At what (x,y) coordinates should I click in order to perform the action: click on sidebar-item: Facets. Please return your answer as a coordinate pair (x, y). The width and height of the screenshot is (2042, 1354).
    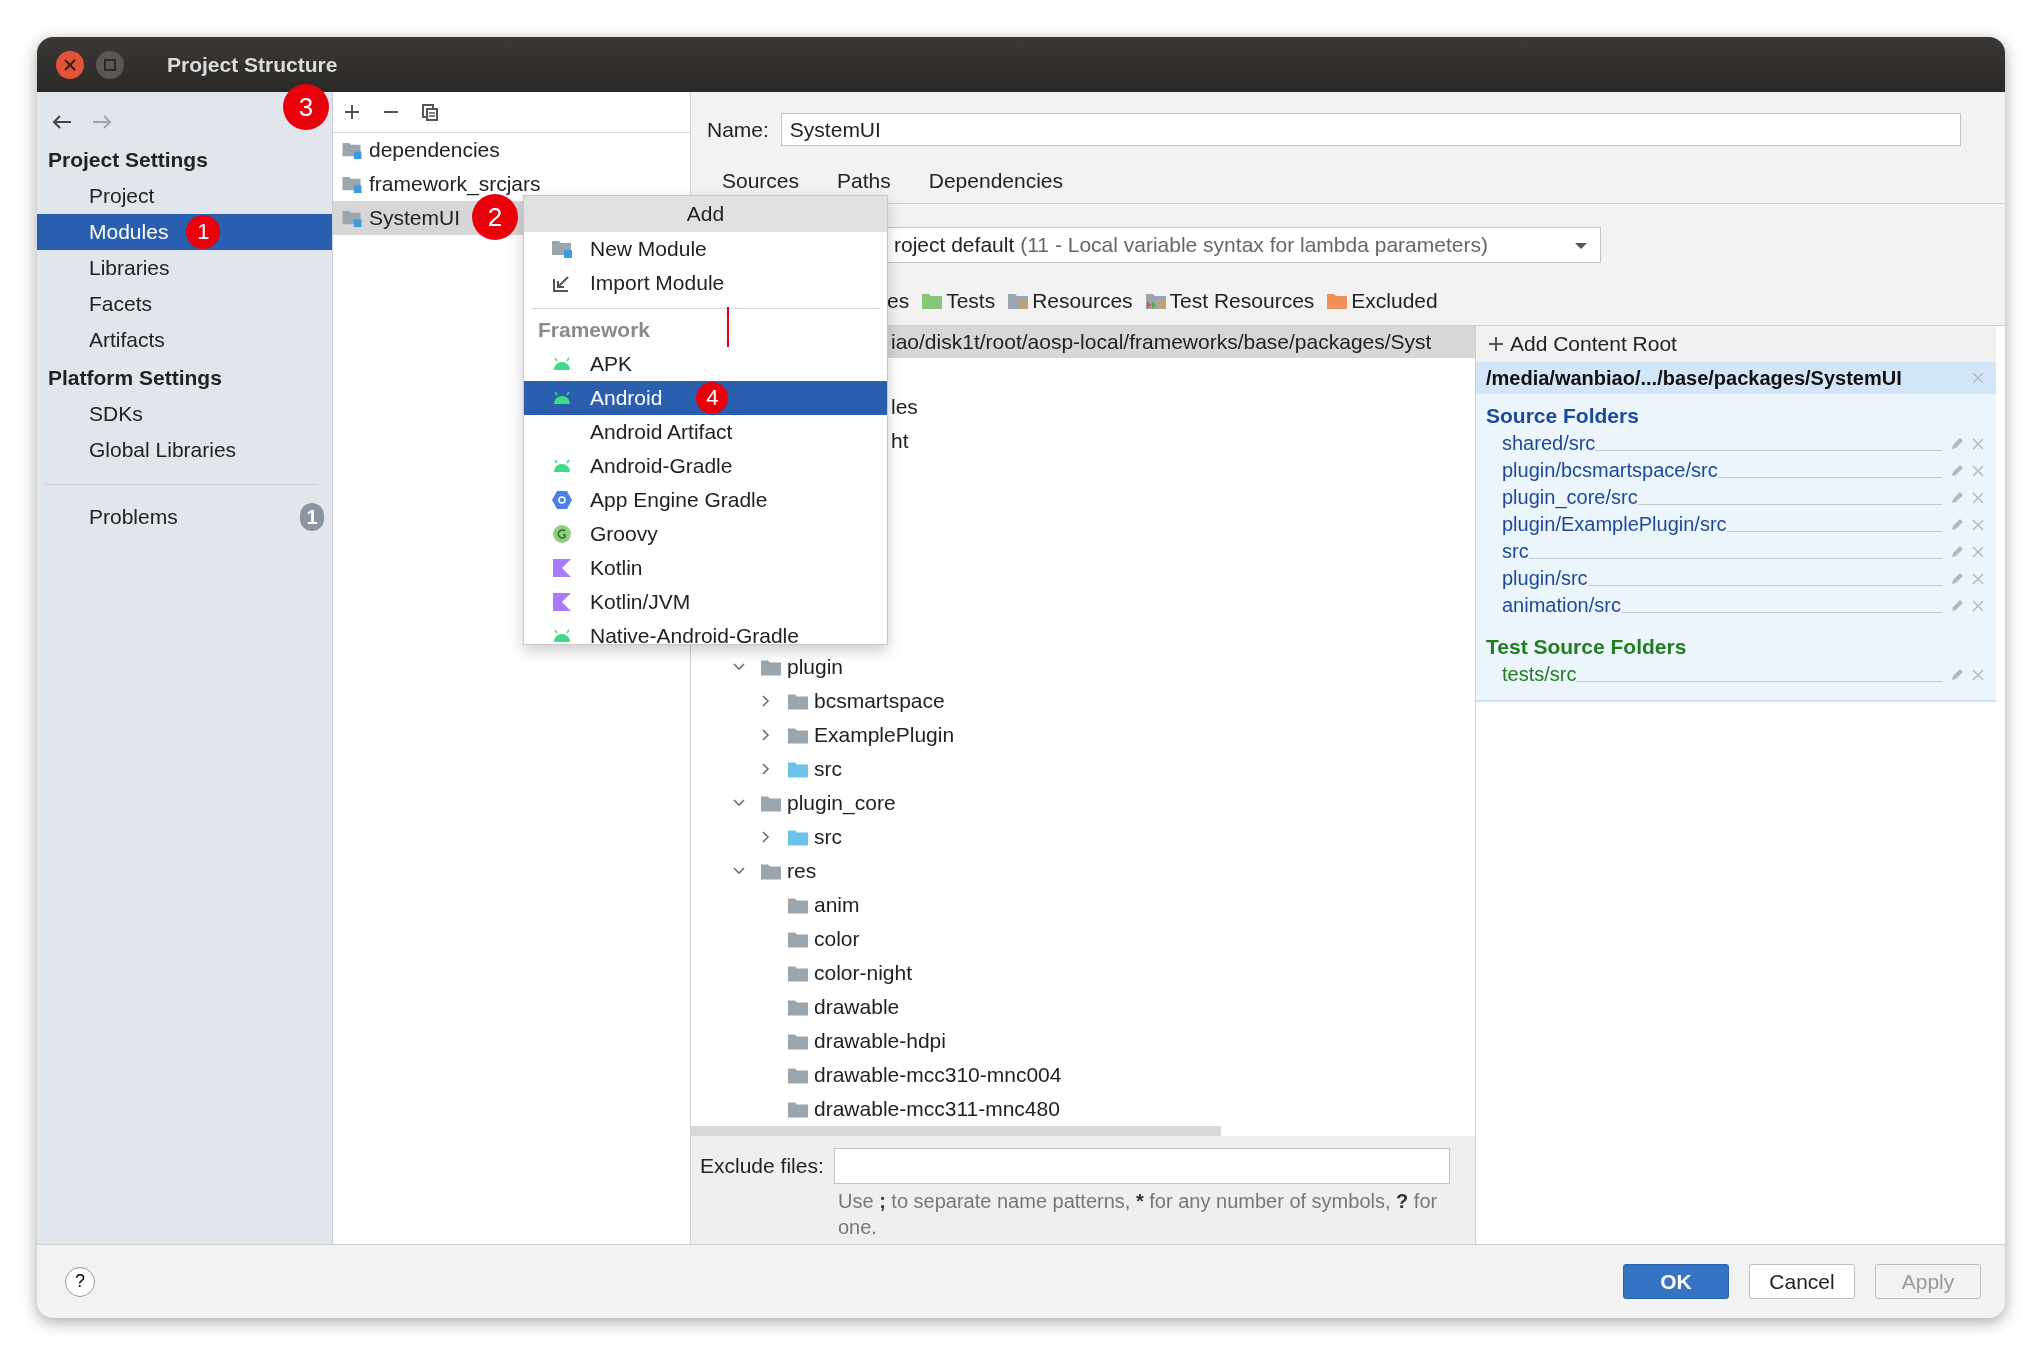
    Looking at the image, I should click on (184, 304).